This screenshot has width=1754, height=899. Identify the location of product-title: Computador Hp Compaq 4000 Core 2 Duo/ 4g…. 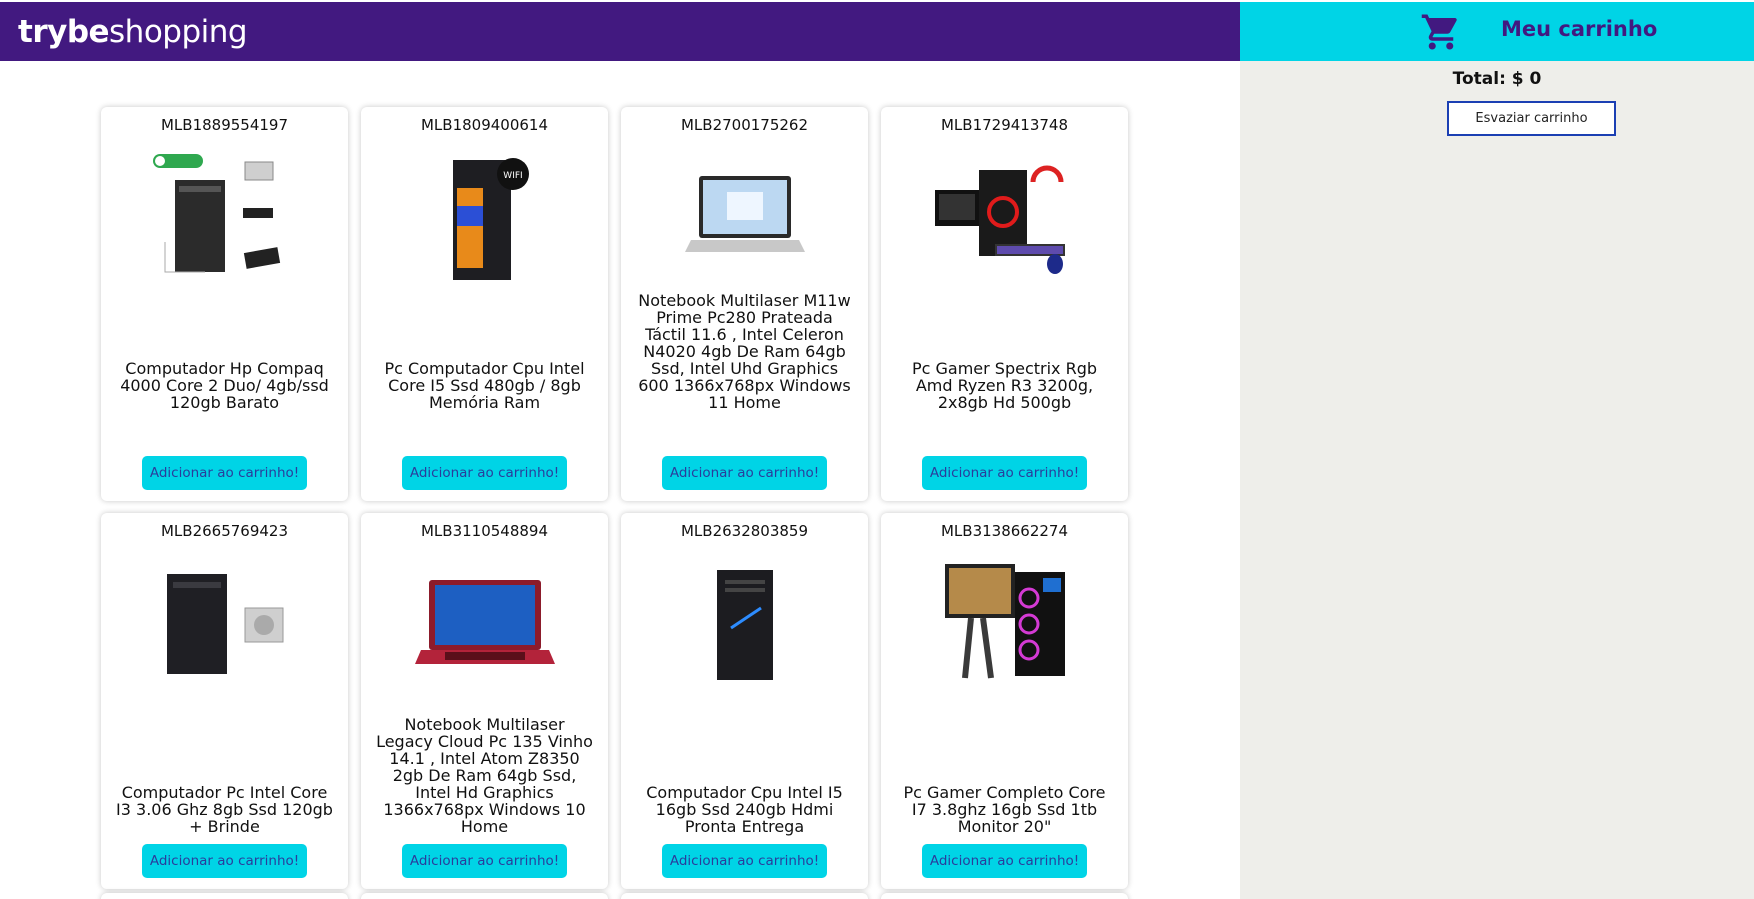
(224, 385).